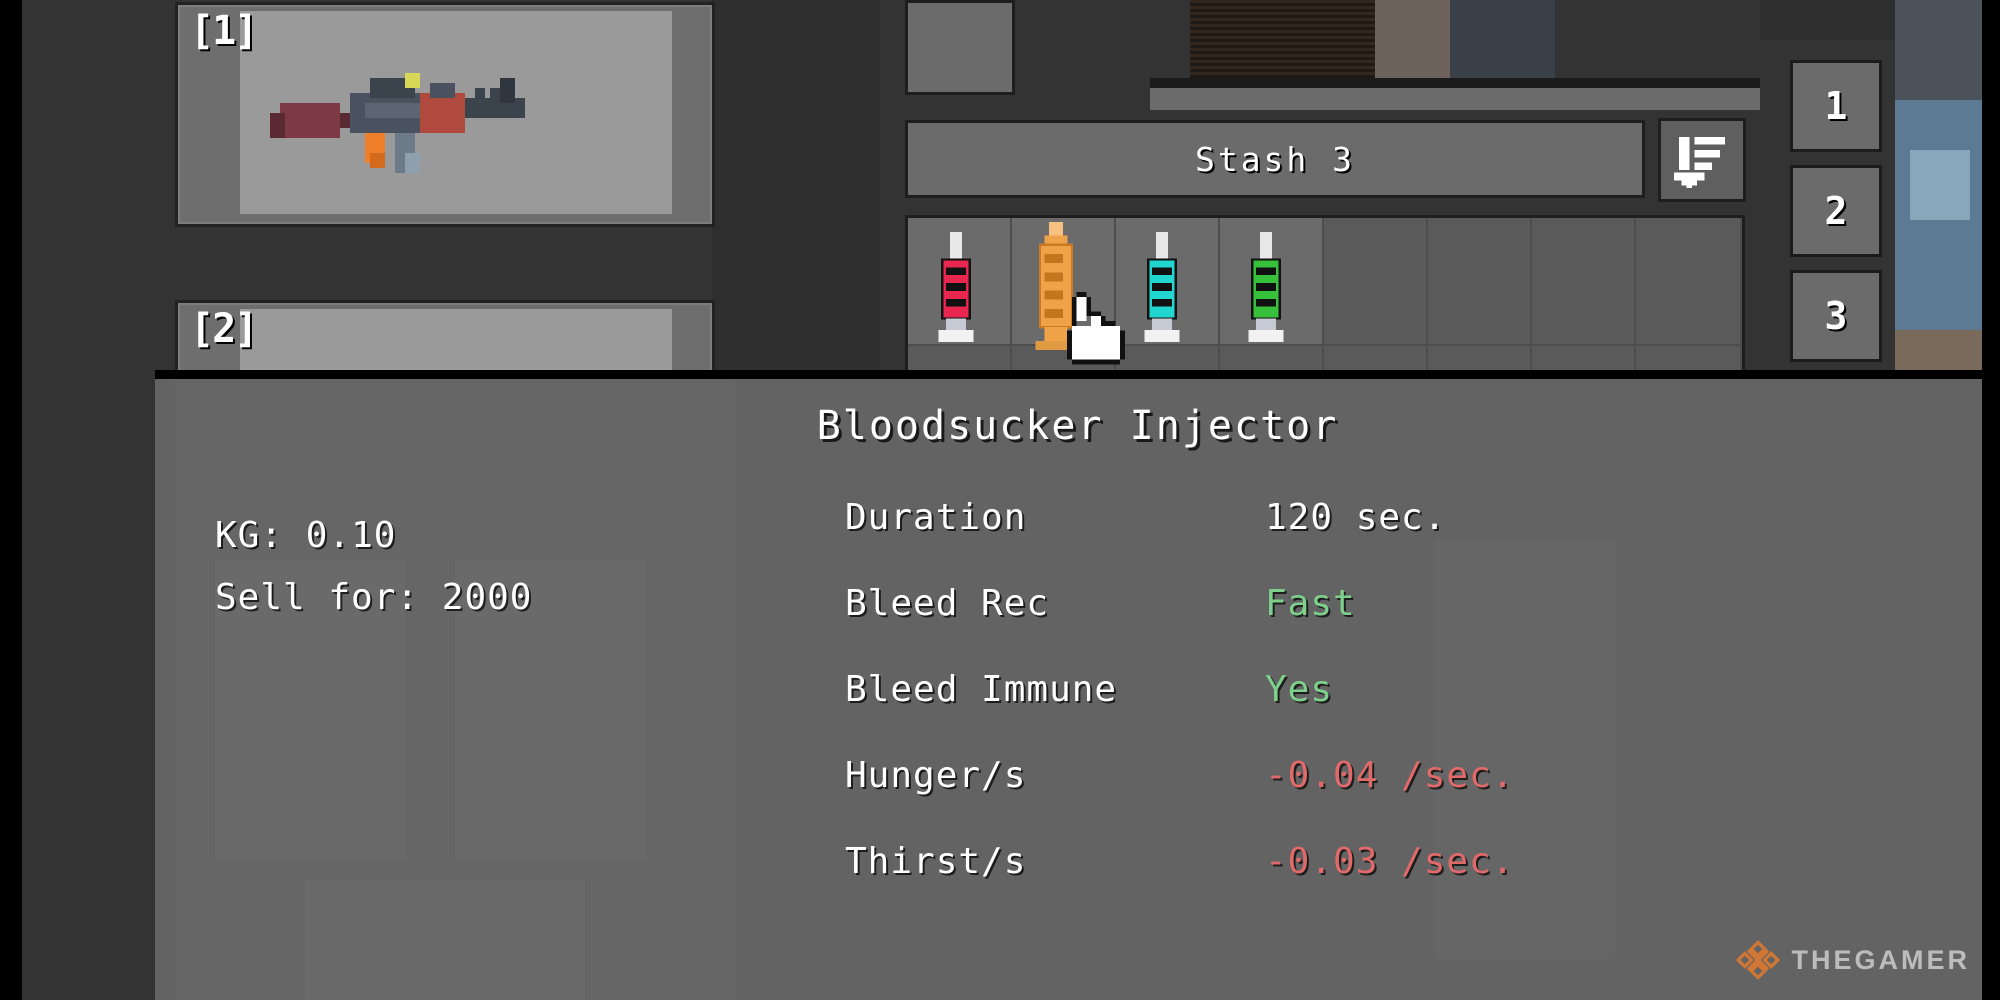 This screenshot has width=2000, height=1000. I want to click on scenery-window-glass, so click(1940, 185).